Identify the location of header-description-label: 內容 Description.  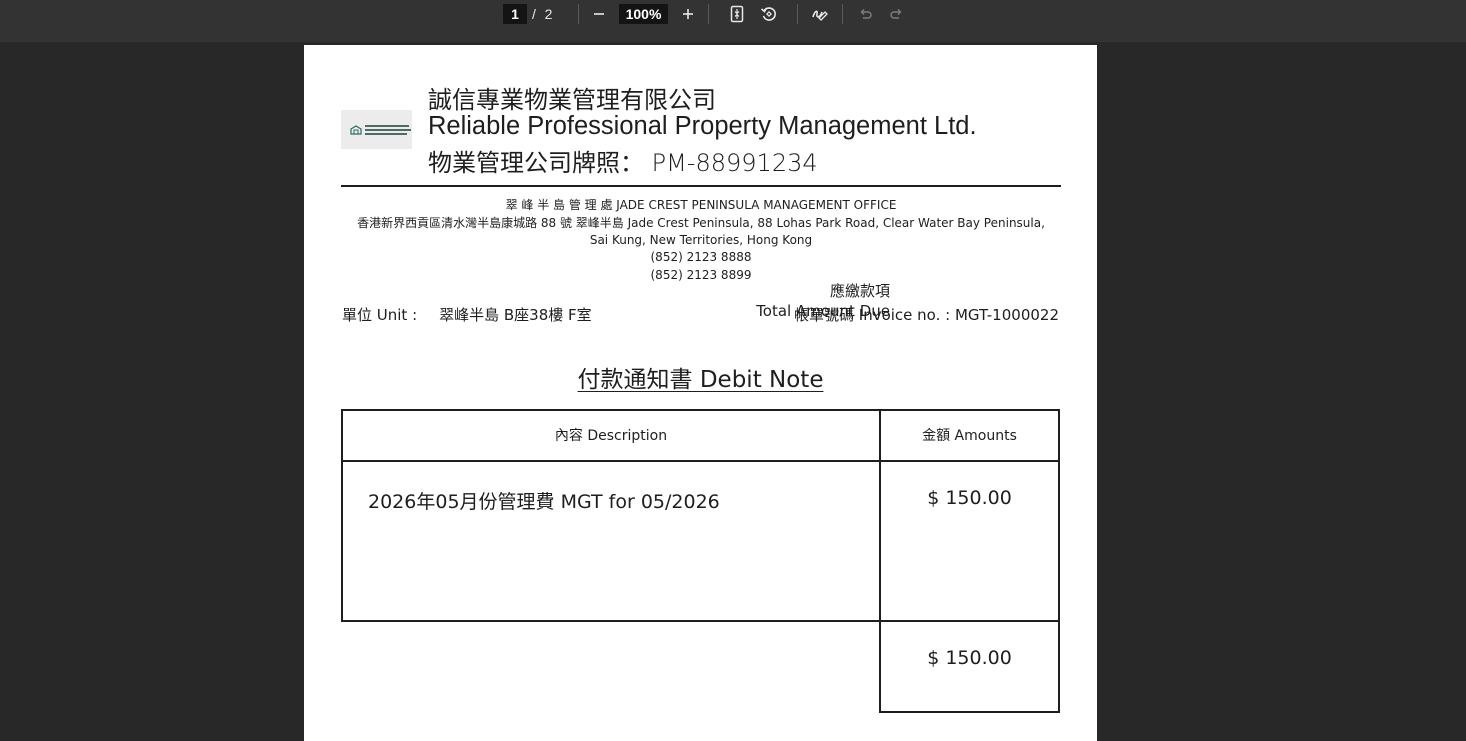
(611, 436).